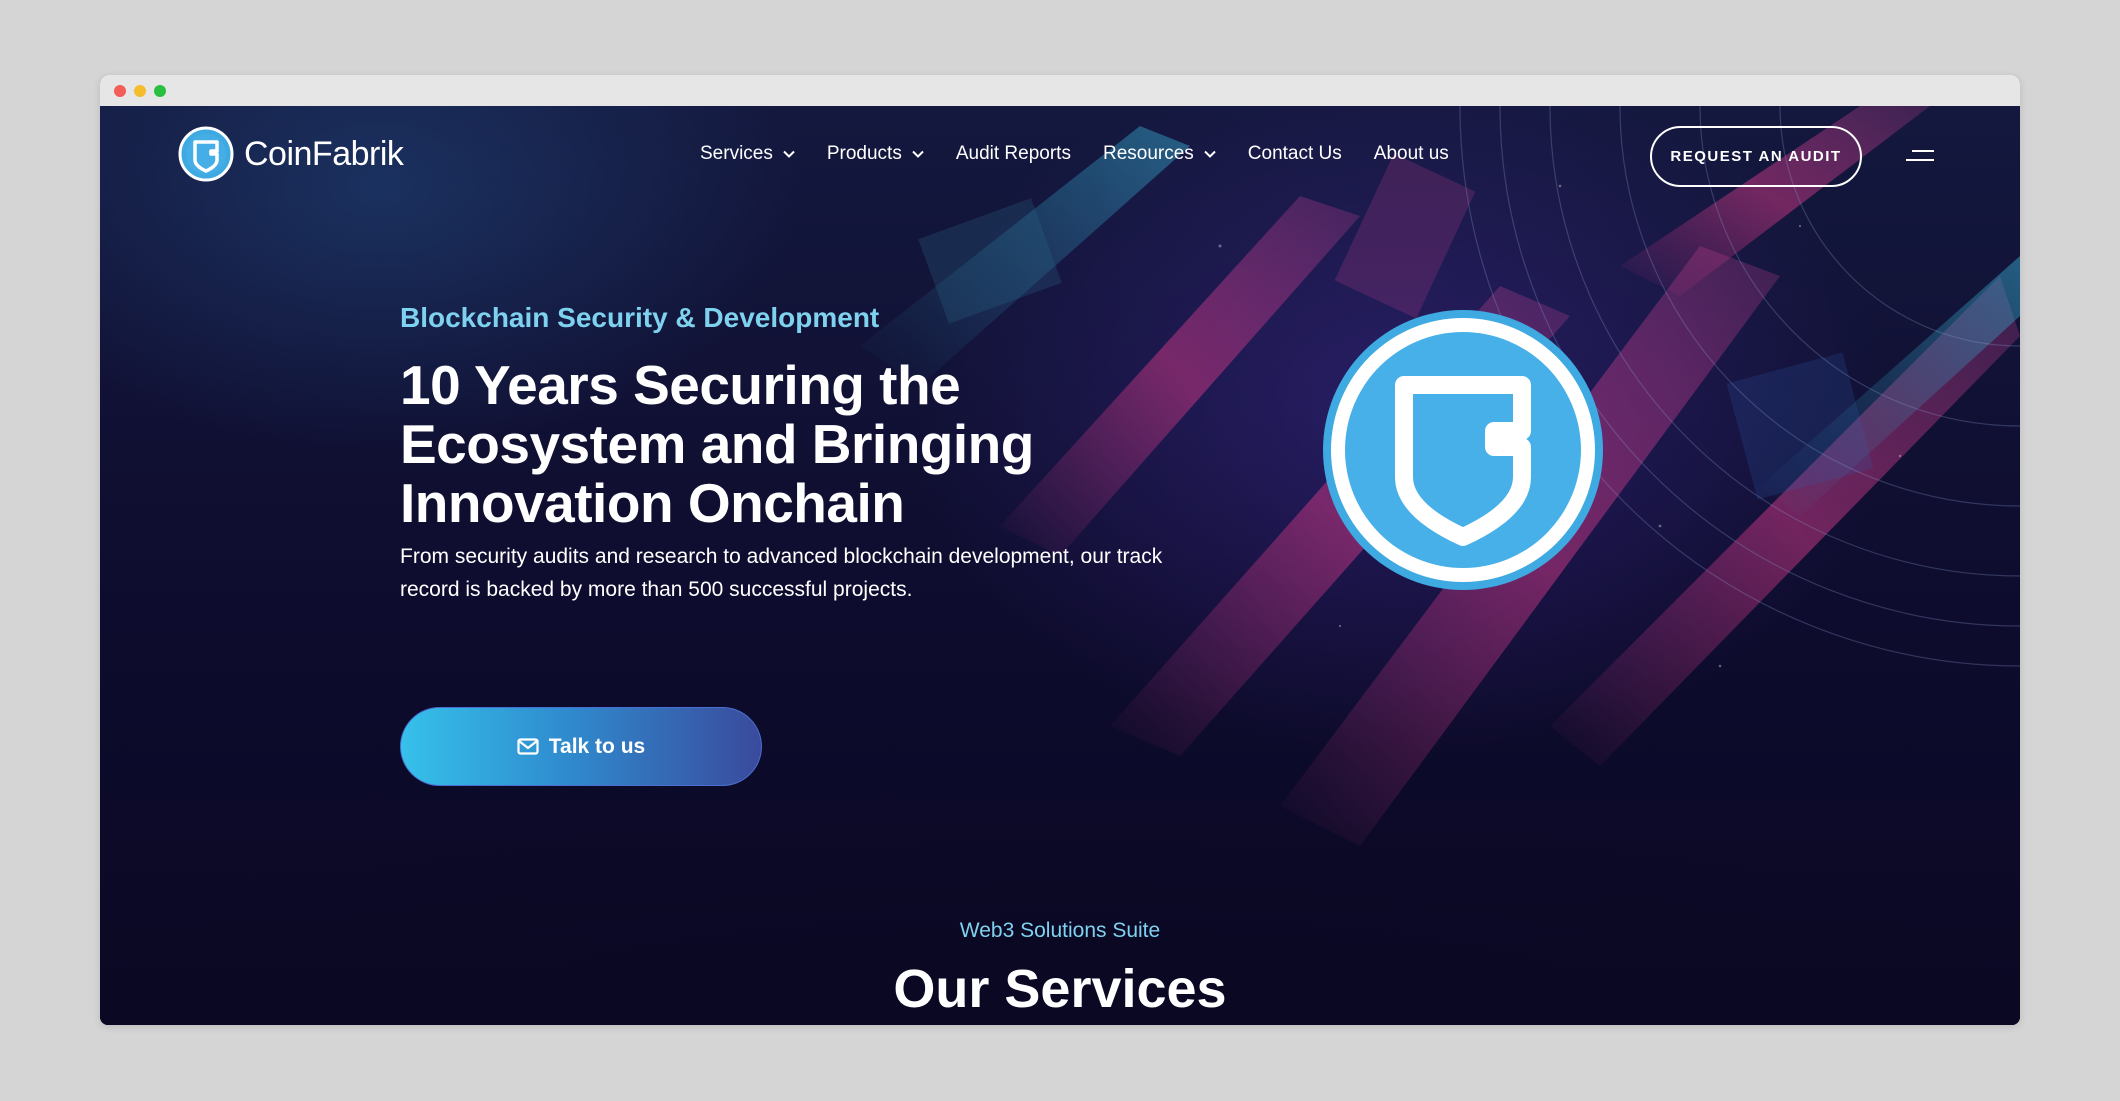 The image size is (2120, 1101). I want to click on nav-item-contact-us: Contact Us, so click(1295, 154).